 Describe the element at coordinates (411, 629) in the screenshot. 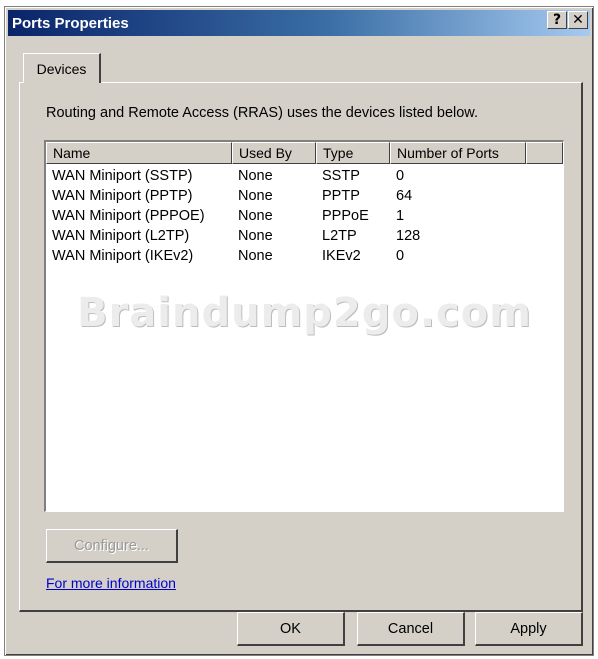

I see `cancel-button: Cancel` at that location.